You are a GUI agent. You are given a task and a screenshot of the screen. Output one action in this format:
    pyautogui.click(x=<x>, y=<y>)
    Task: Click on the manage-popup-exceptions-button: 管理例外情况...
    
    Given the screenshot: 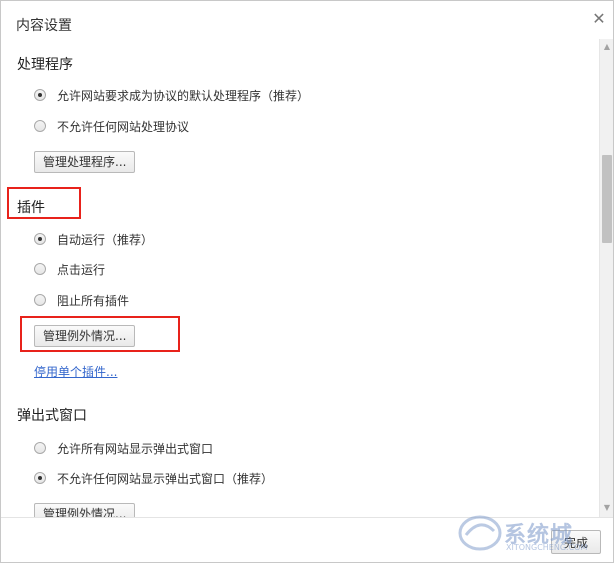 What is the action you would take?
    pyautogui.click(x=85, y=510)
    